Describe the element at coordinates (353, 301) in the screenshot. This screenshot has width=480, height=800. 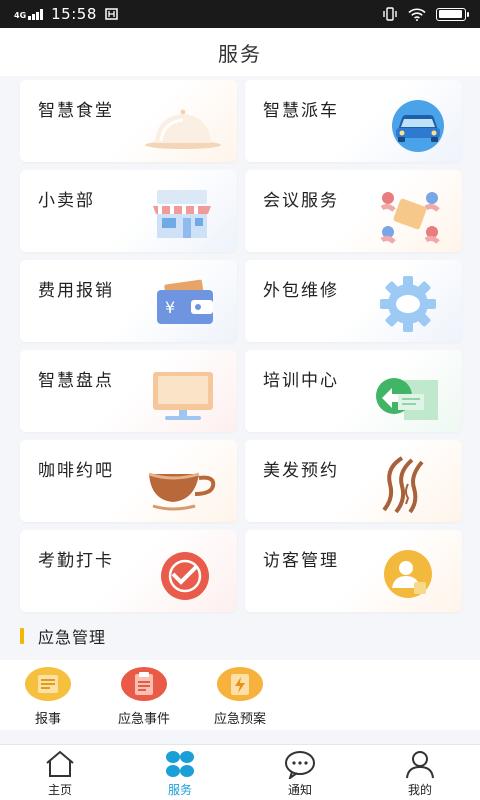
I see `service-card-repair: 外包维修` at that location.